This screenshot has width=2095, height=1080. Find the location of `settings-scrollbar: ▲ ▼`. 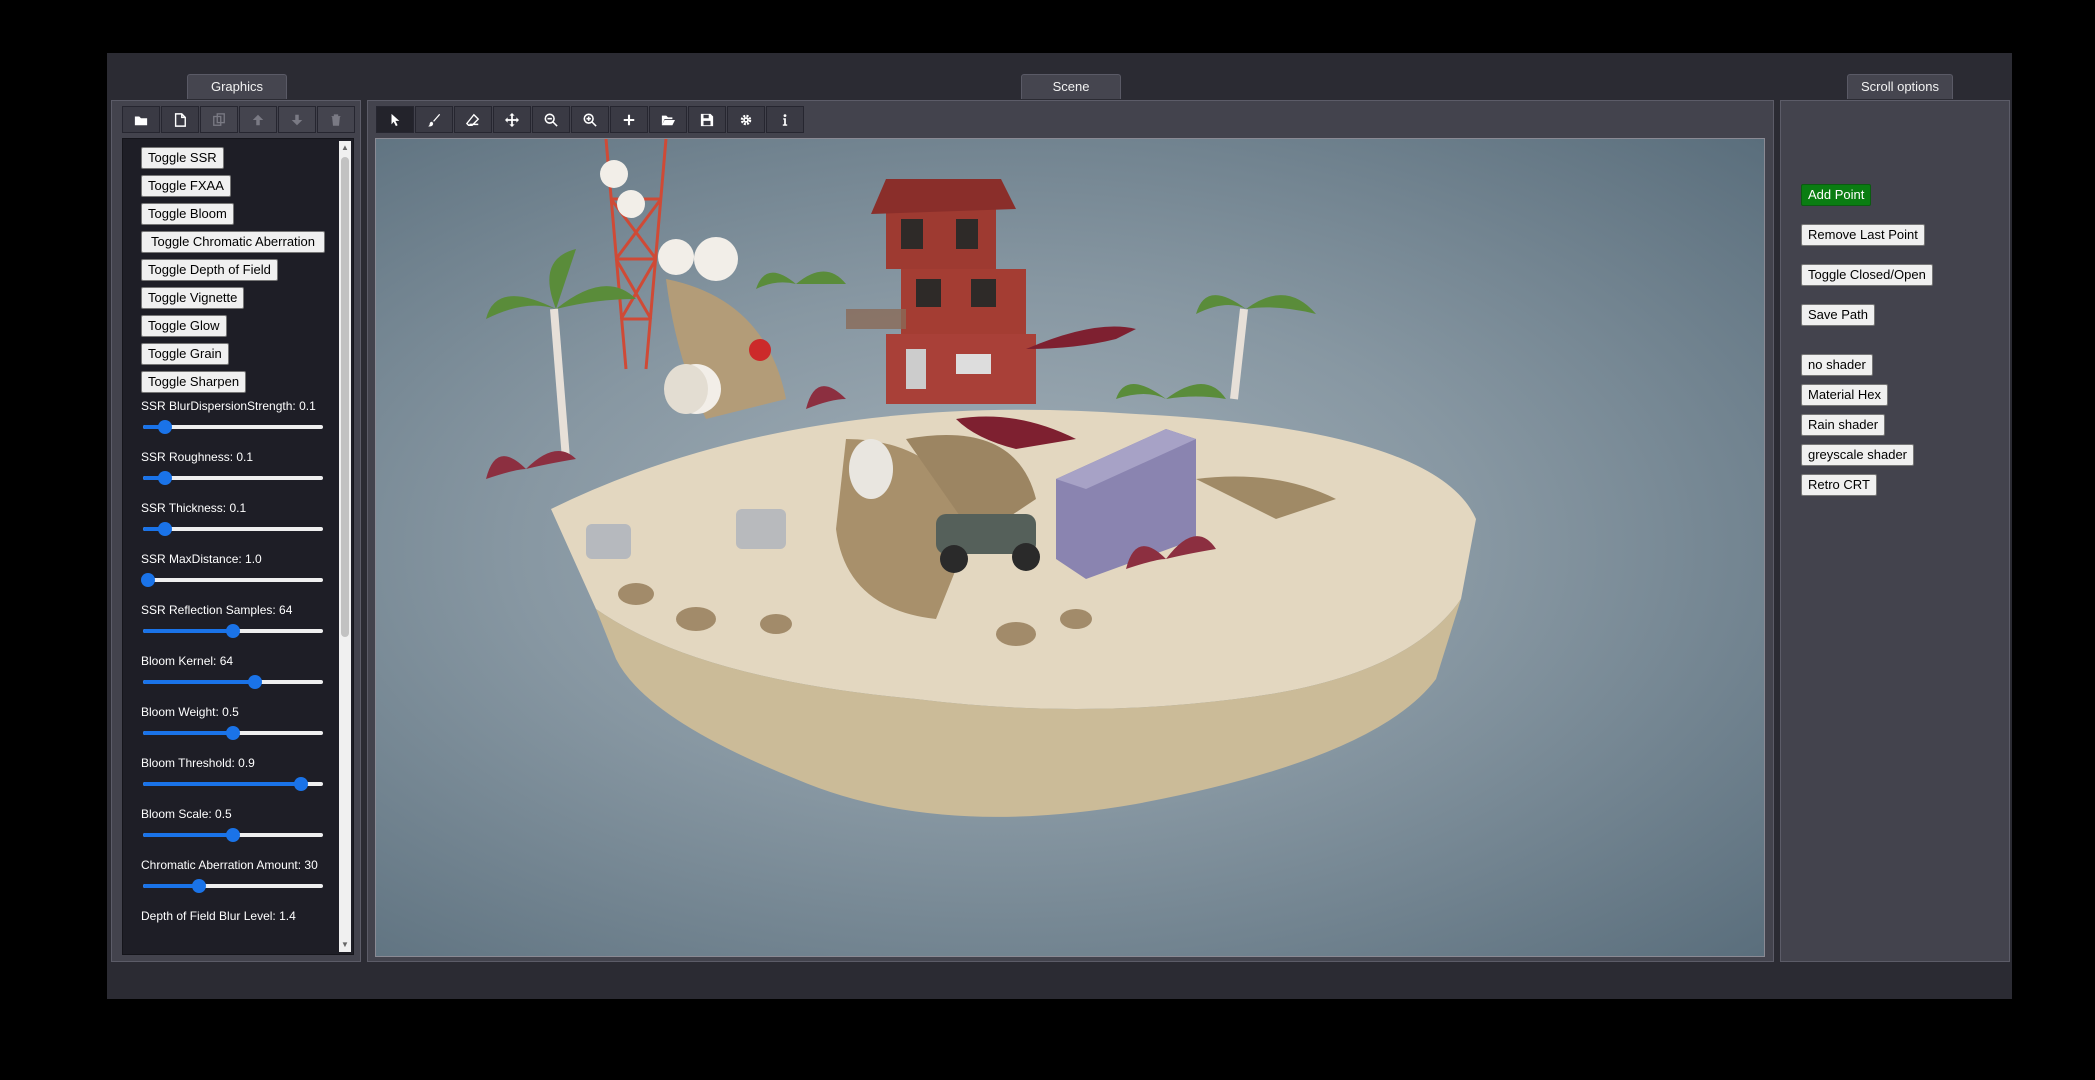

settings-scrollbar: ▲ ▼ is located at coordinates (345, 546).